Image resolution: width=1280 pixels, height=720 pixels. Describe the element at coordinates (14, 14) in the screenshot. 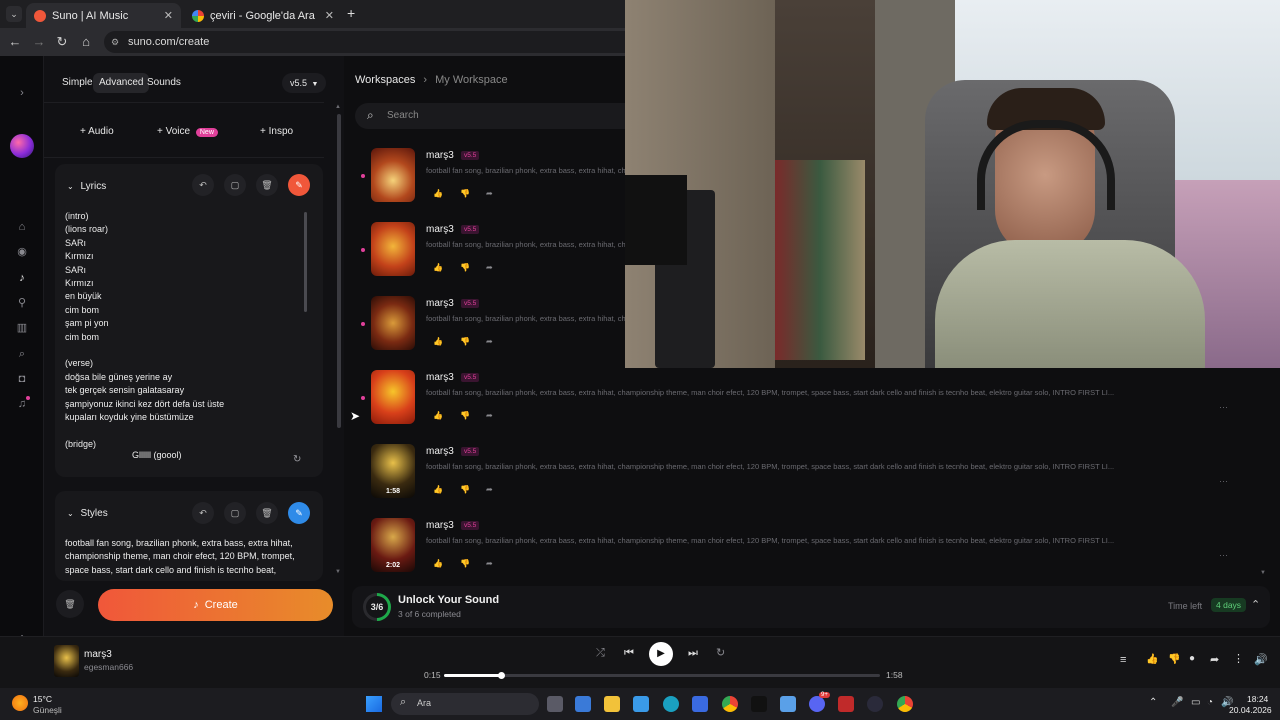

I see `tab-menu-button: ⌄` at that location.